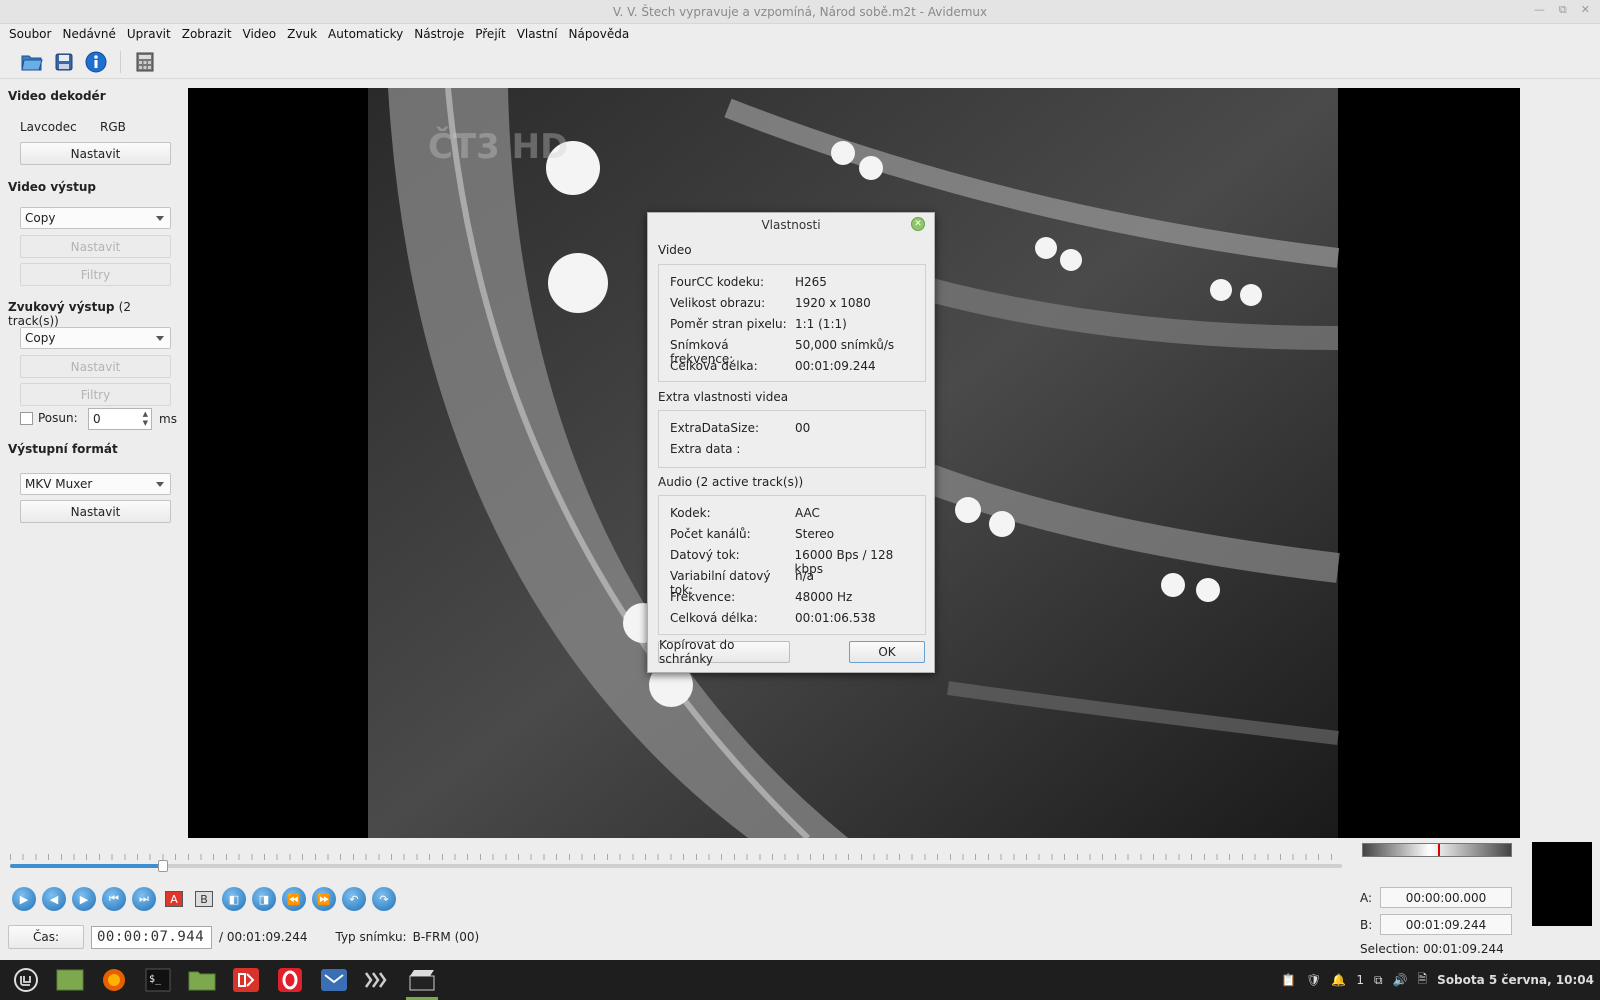 The width and height of the screenshot is (1600, 1000). Describe the element at coordinates (334, 980) in the screenshot. I see `mail-icon` at that location.